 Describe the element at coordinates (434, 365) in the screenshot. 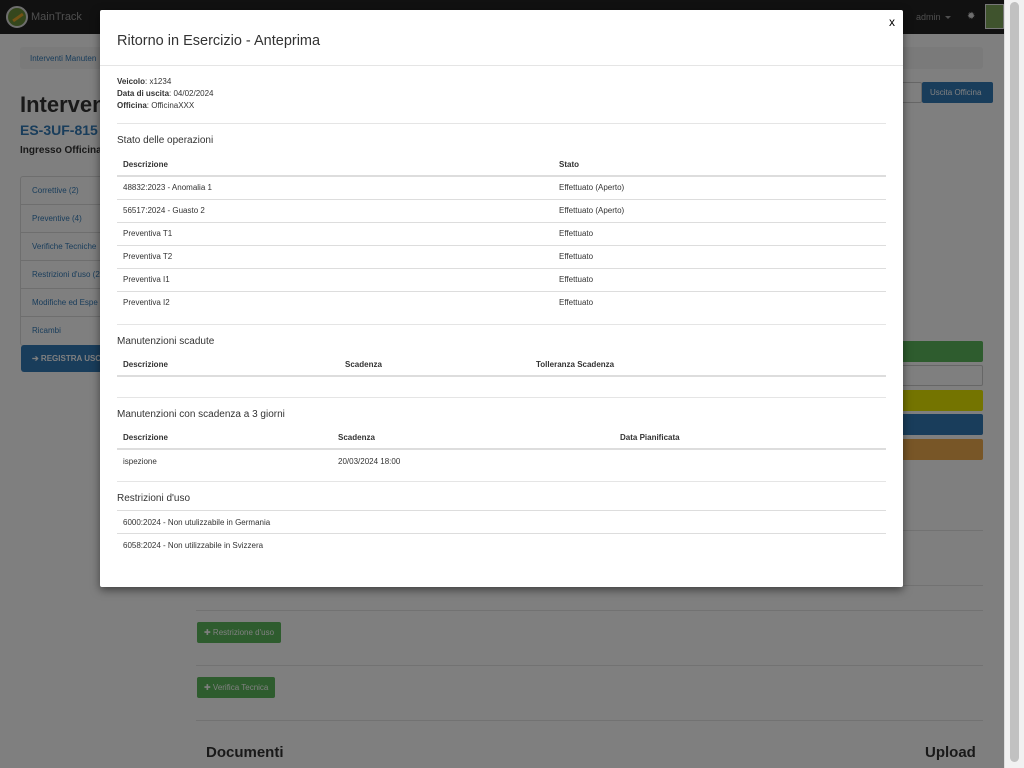

I see `scadute-col-scadenza: Scadenza` at that location.